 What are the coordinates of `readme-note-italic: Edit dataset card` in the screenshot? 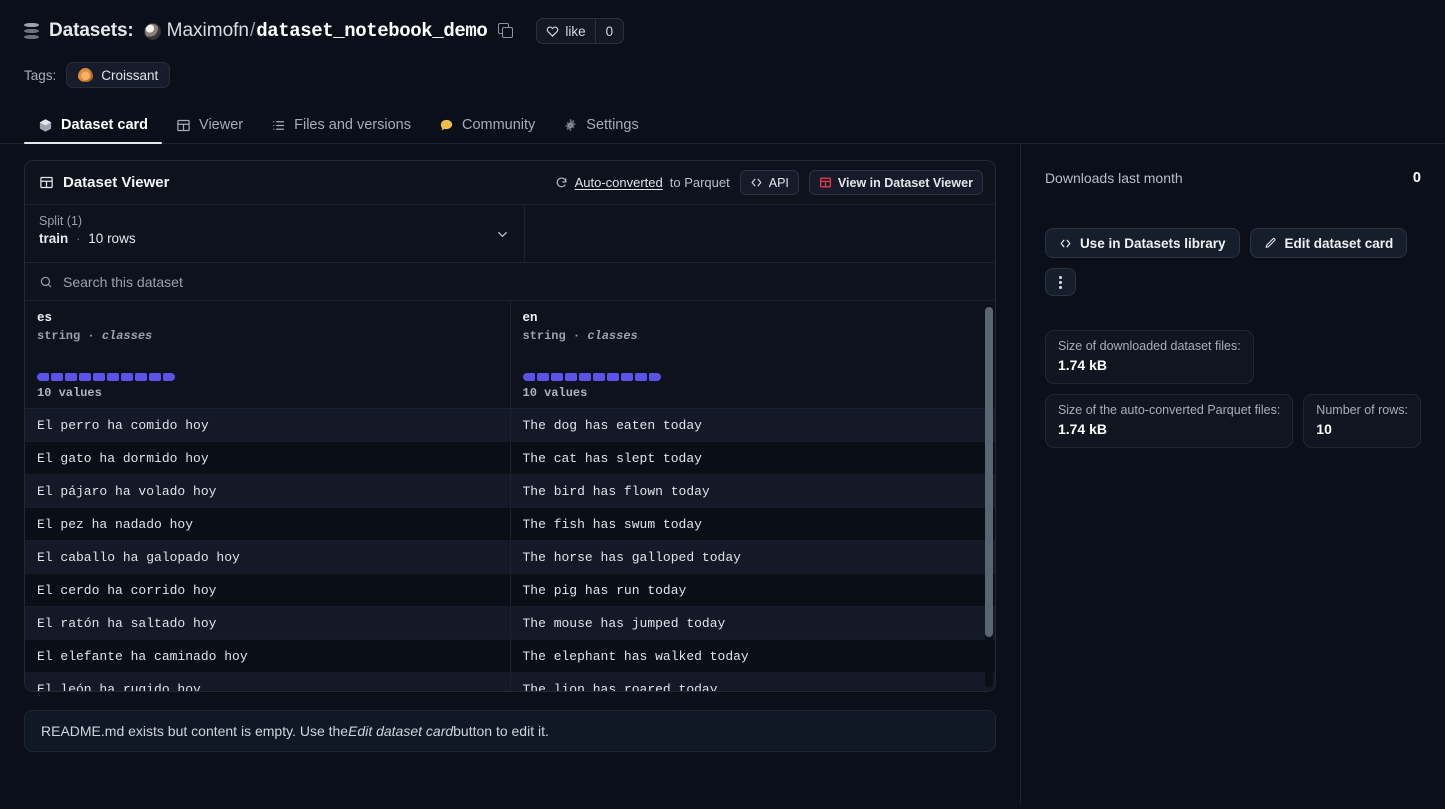 It's located at (401, 731).